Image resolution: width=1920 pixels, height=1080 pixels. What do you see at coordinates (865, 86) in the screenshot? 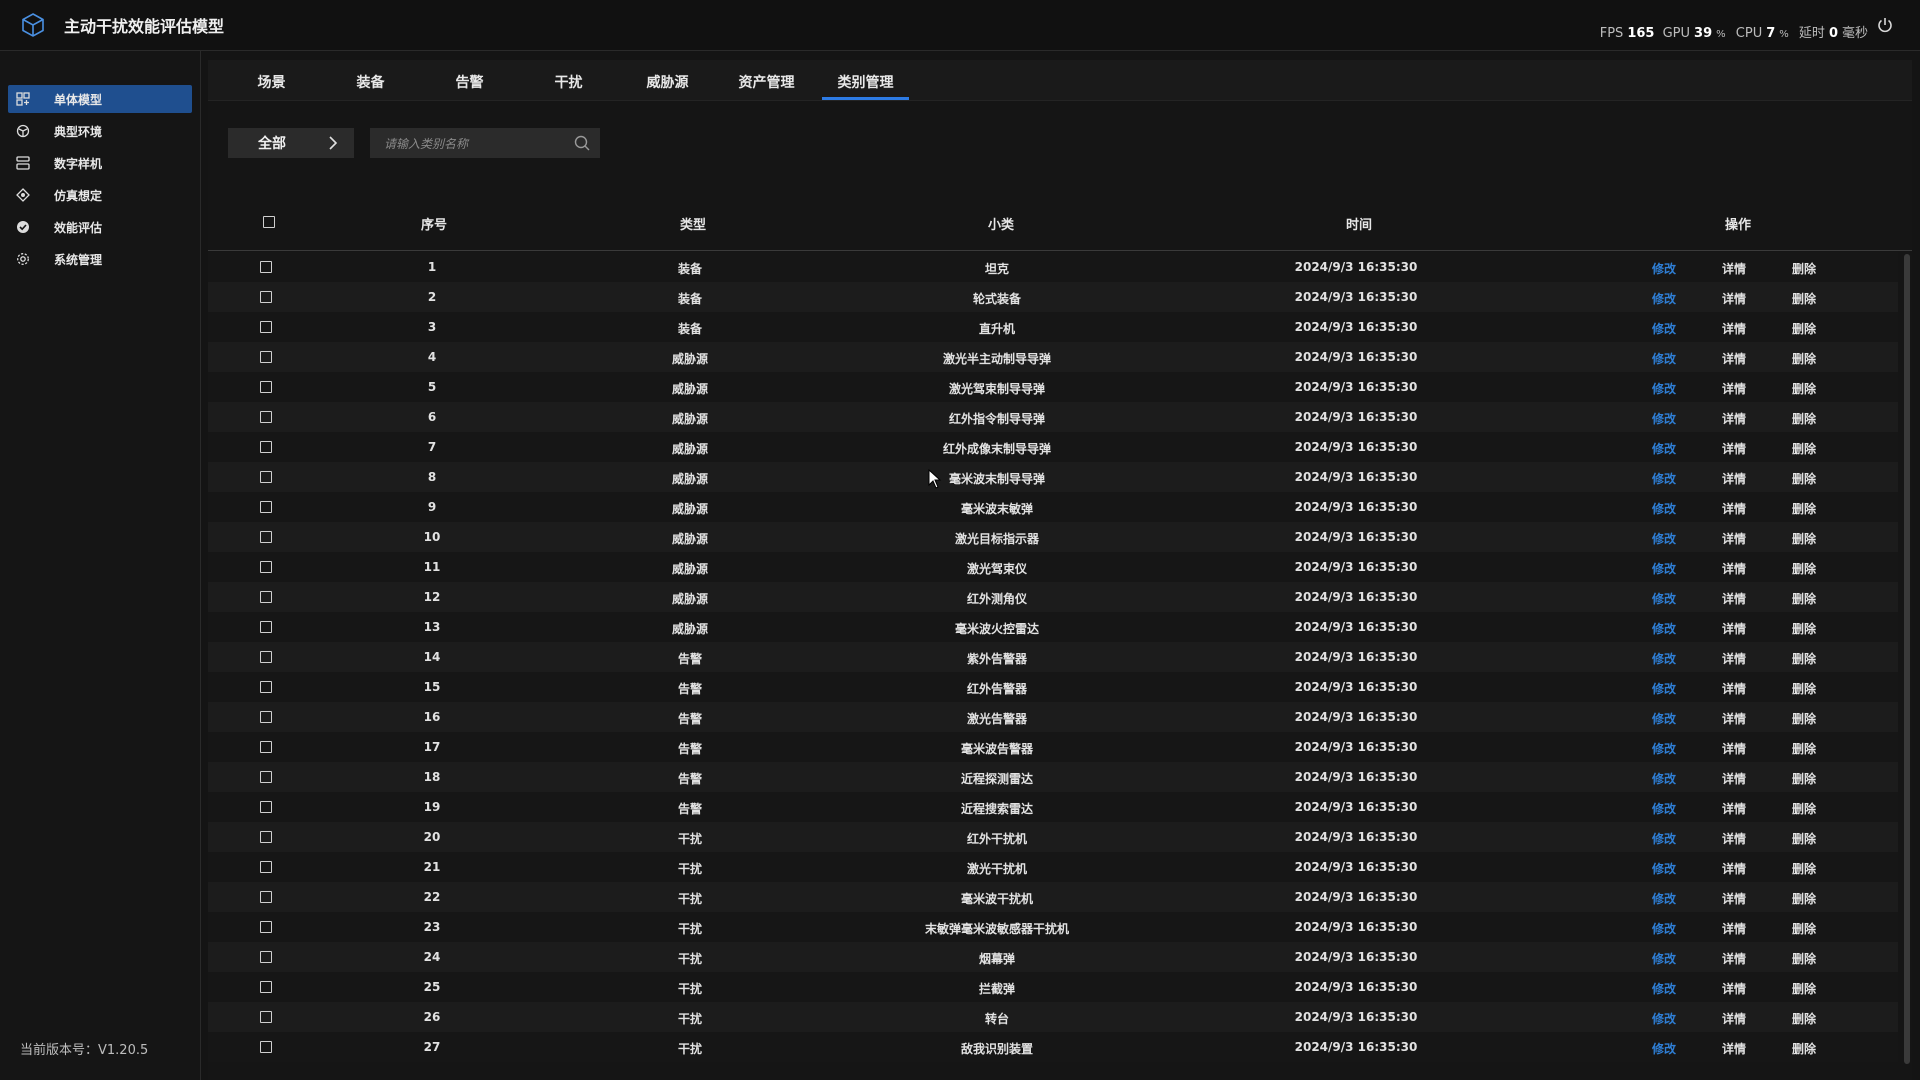
I see `tab-7: 类别管理` at bounding box center [865, 86].